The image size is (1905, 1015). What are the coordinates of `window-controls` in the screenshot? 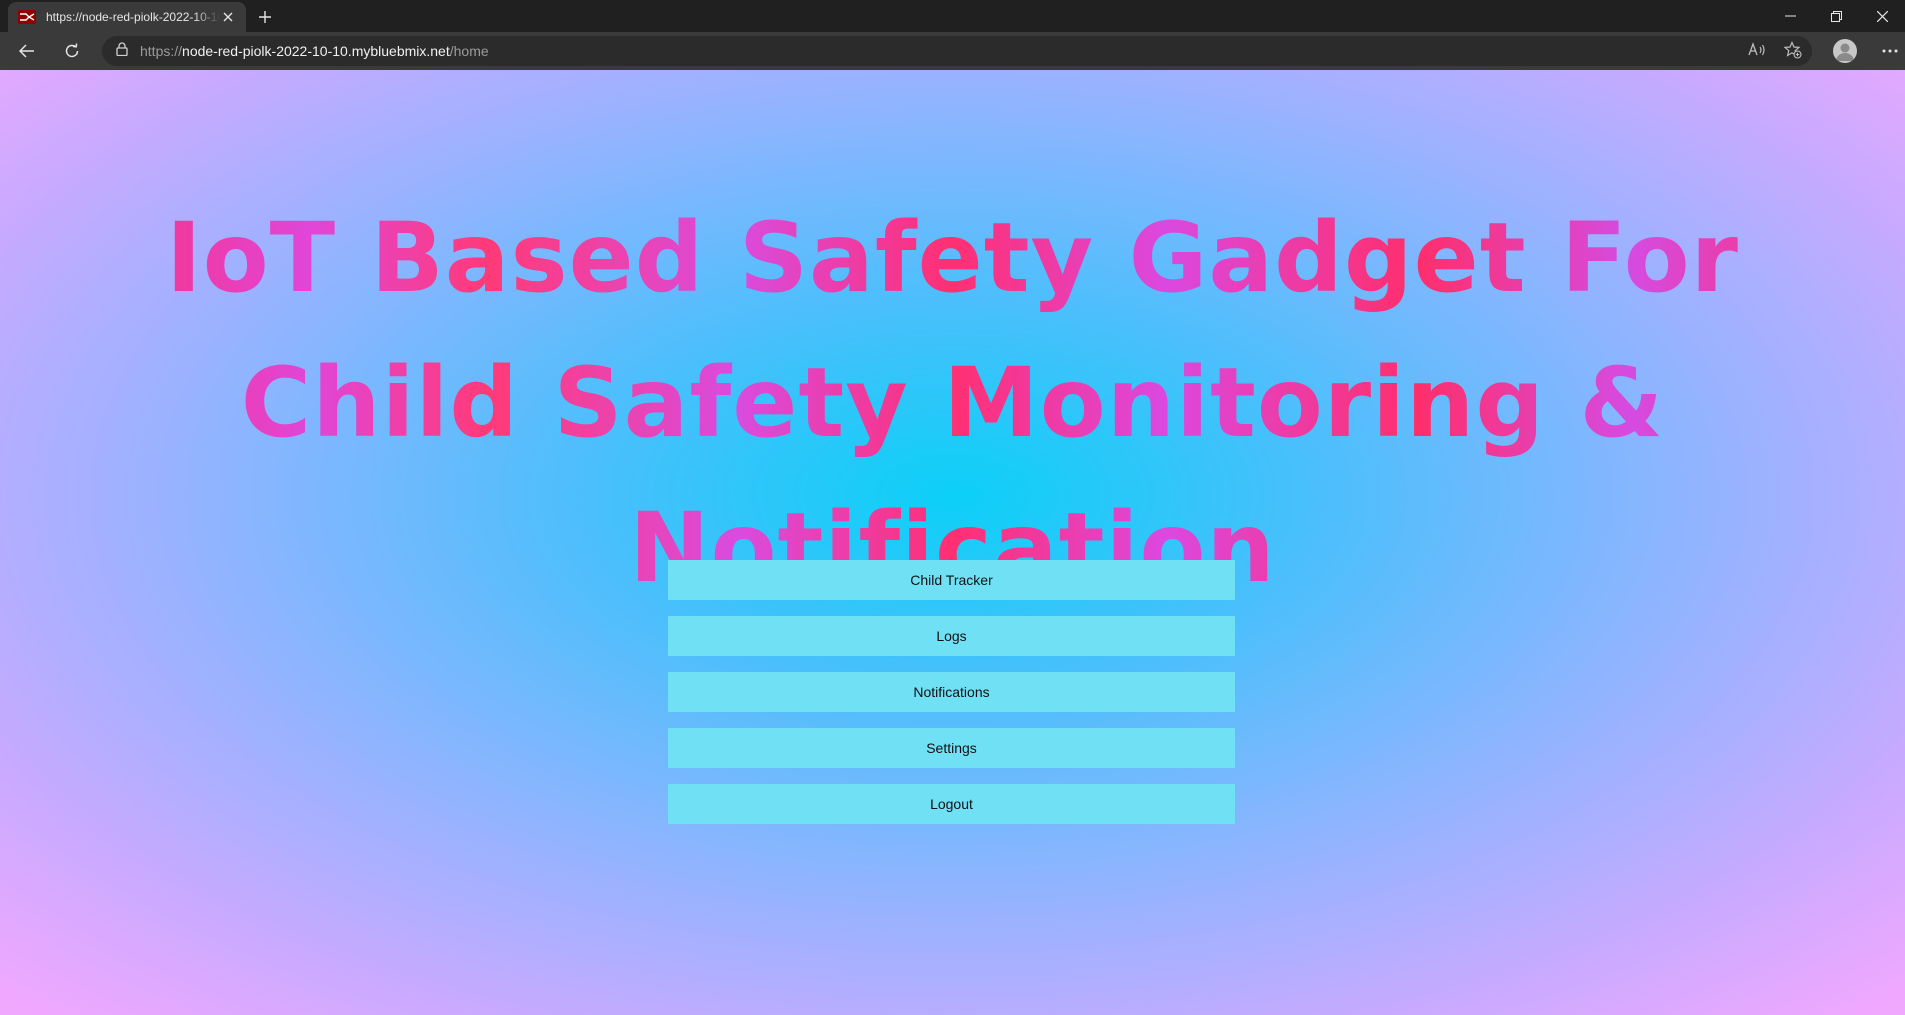 It's located at (1836, 16).